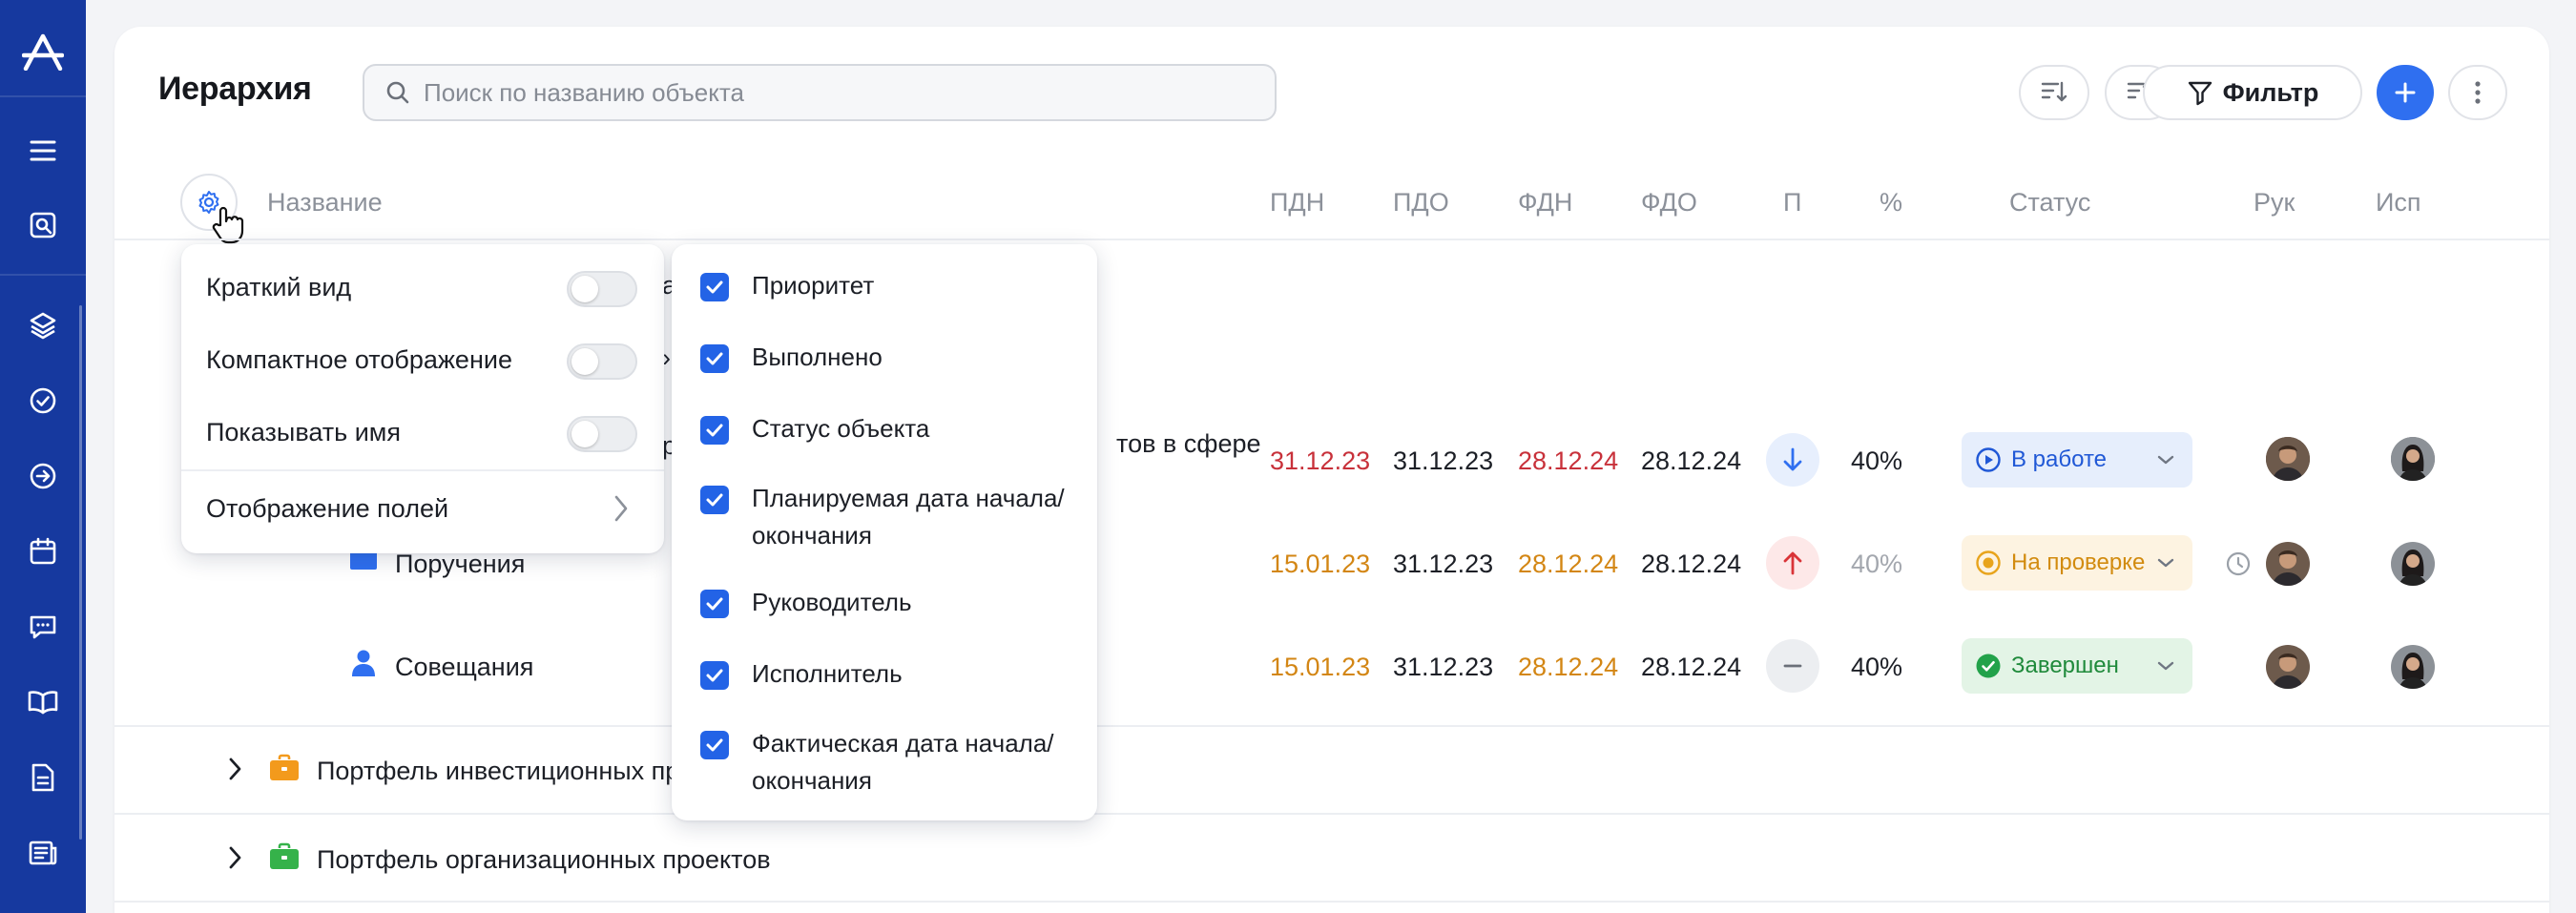 The image size is (2576, 913). What do you see at coordinates (43, 853) in the screenshot?
I see `news-icon` at bounding box center [43, 853].